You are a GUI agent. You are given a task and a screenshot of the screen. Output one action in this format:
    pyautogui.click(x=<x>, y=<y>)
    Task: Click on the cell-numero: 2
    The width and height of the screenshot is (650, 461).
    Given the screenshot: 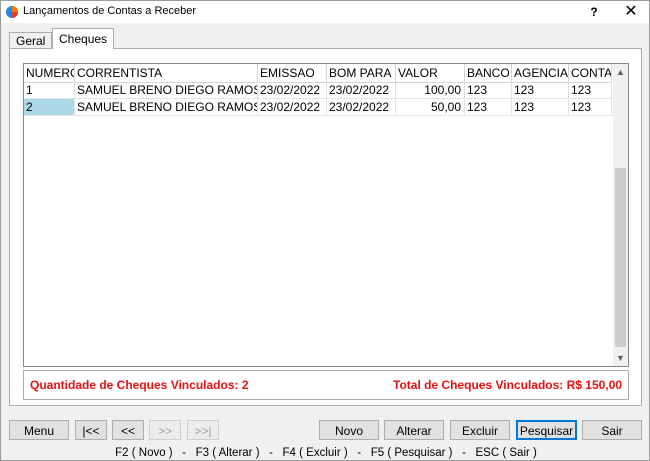 What is the action you would take?
    pyautogui.click(x=49, y=107)
    